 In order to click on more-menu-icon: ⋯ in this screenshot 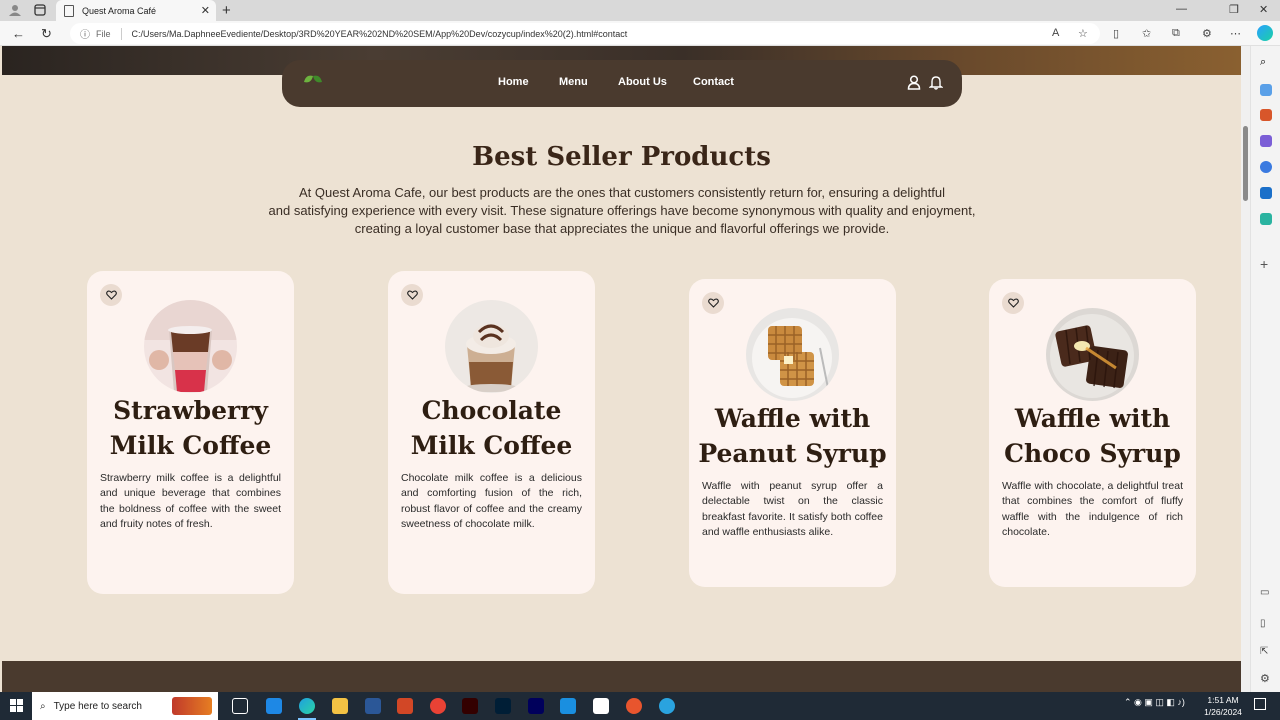, I will do `click(1235, 33)`.